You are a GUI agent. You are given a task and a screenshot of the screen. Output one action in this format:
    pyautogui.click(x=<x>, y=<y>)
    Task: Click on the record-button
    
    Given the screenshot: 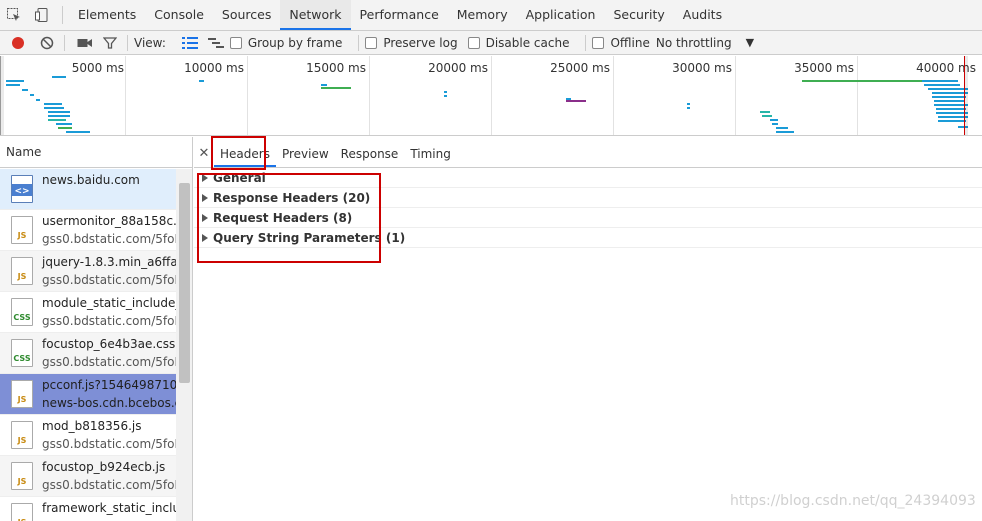 What is the action you would take?
    pyautogui.click(x=18, y=43)
    